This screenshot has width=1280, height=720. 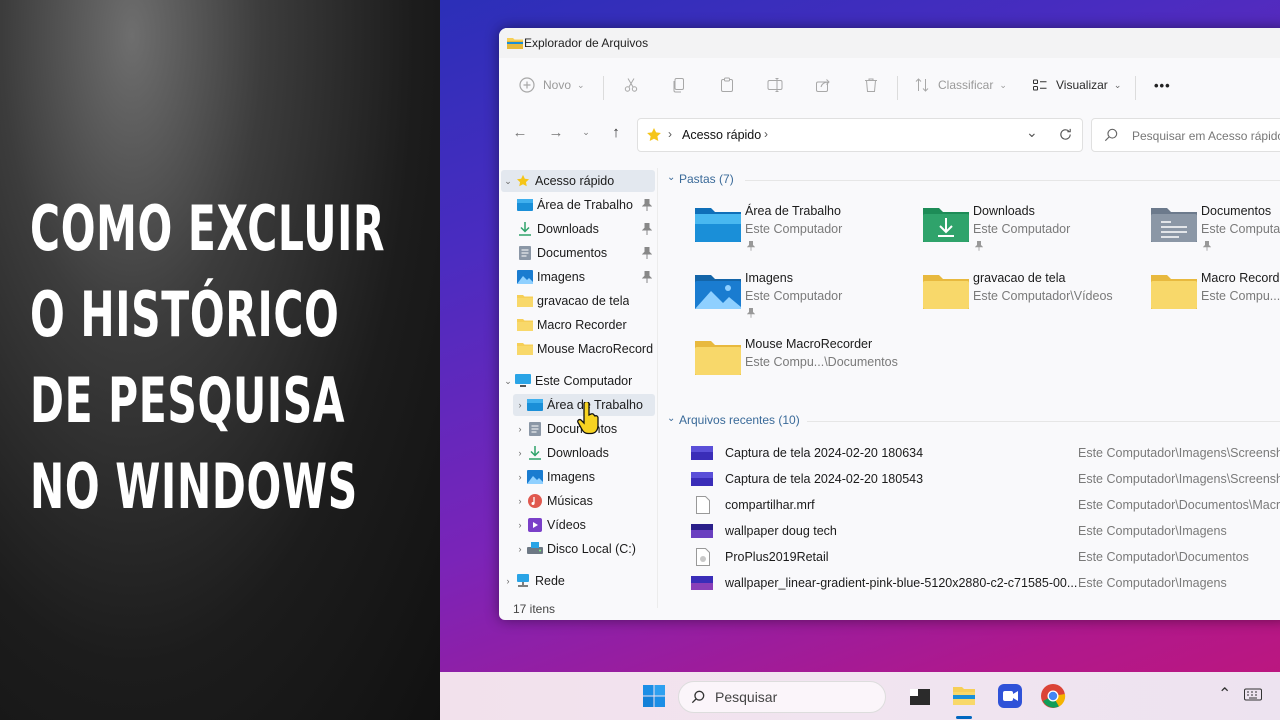 What do you see at coordinates (1082, 85) in the screenshot?
I see `view-button-label: Visualizar` at bounding box center [1082, 85].